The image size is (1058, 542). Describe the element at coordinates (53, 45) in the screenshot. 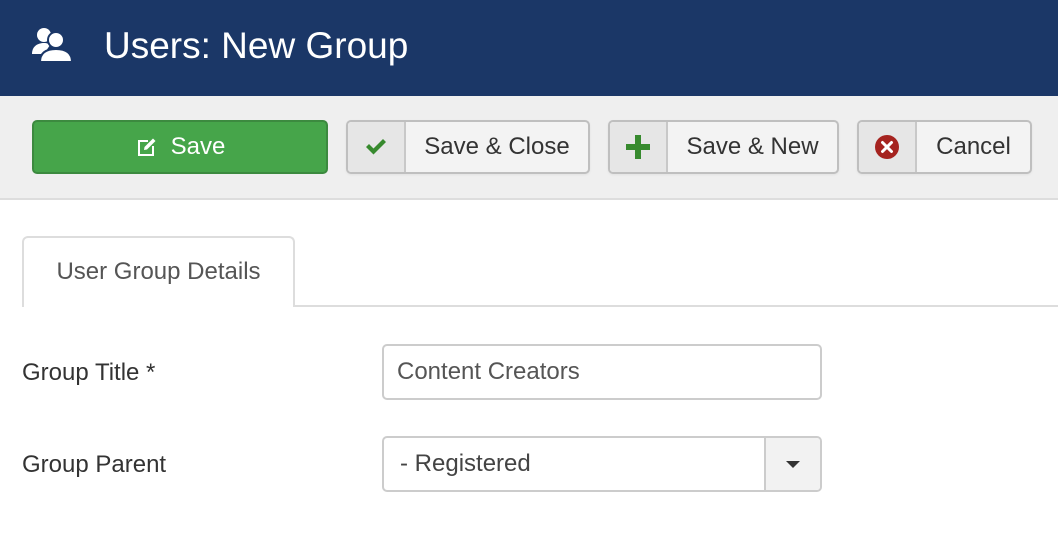

I see `users-icon` at that location.